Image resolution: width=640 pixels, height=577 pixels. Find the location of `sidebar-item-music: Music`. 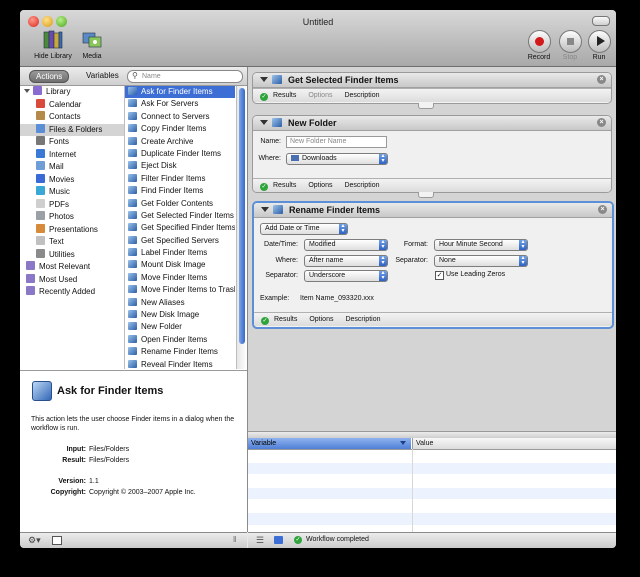

sidebar-item-music: Music is located at coordinates (72, 192).